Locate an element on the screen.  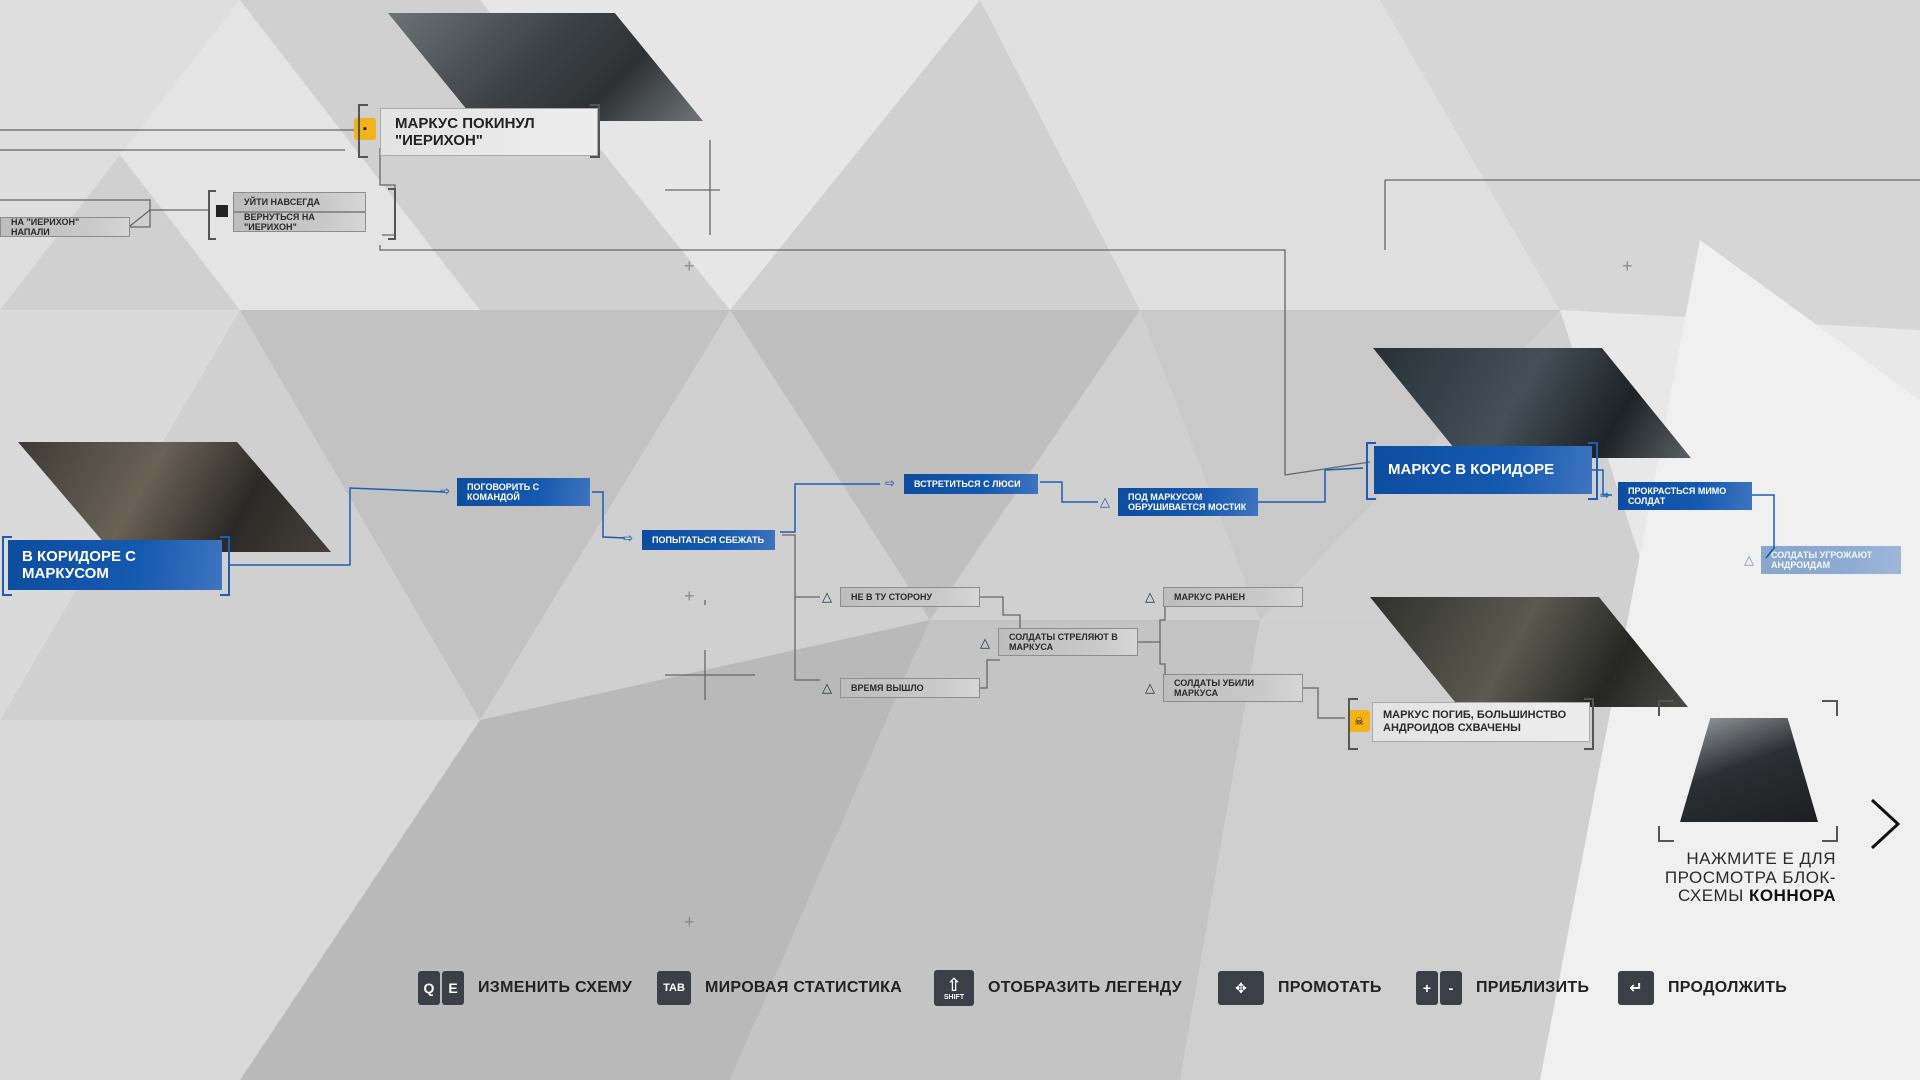
node-talk-to-team: ПОГОВОРИТЬ С КОМАНДОЙ is located at coordinates (523, 492).